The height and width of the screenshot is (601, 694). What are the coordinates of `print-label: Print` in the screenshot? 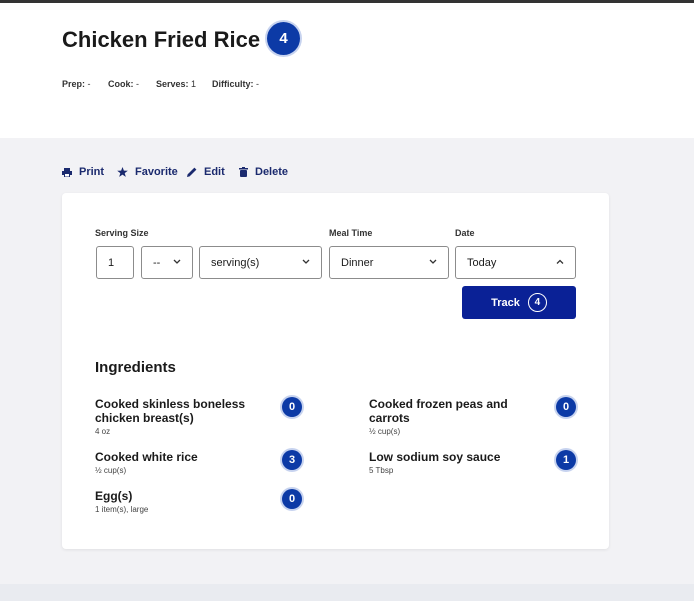 It's located at (92, 172).